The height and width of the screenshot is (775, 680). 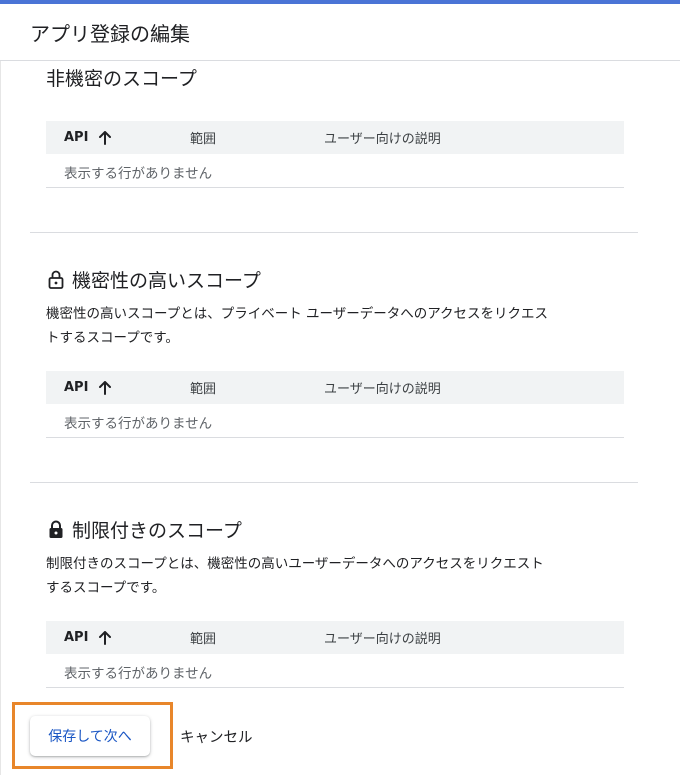 I want to click on sensitive-scope-table: API 範囲 ユーザー向けの説明 表示する行がありません, so click(x=335, y=404).